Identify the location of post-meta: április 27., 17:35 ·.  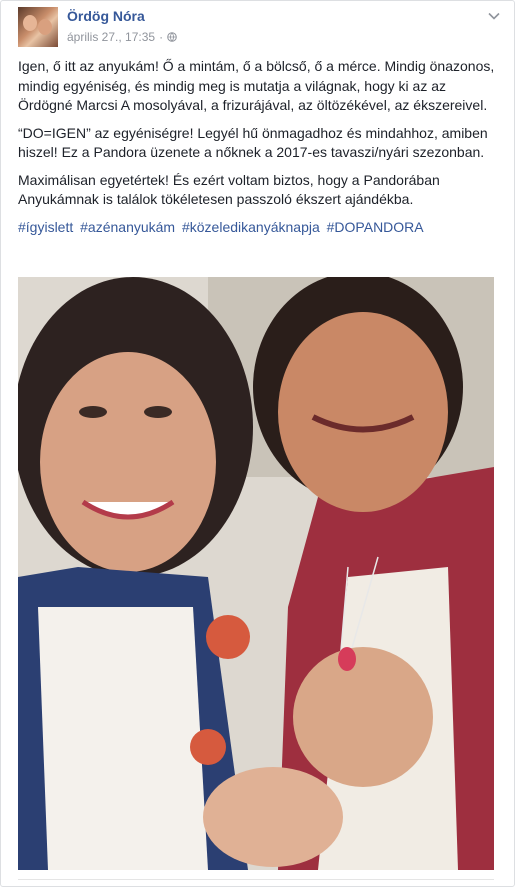
(122, 37).